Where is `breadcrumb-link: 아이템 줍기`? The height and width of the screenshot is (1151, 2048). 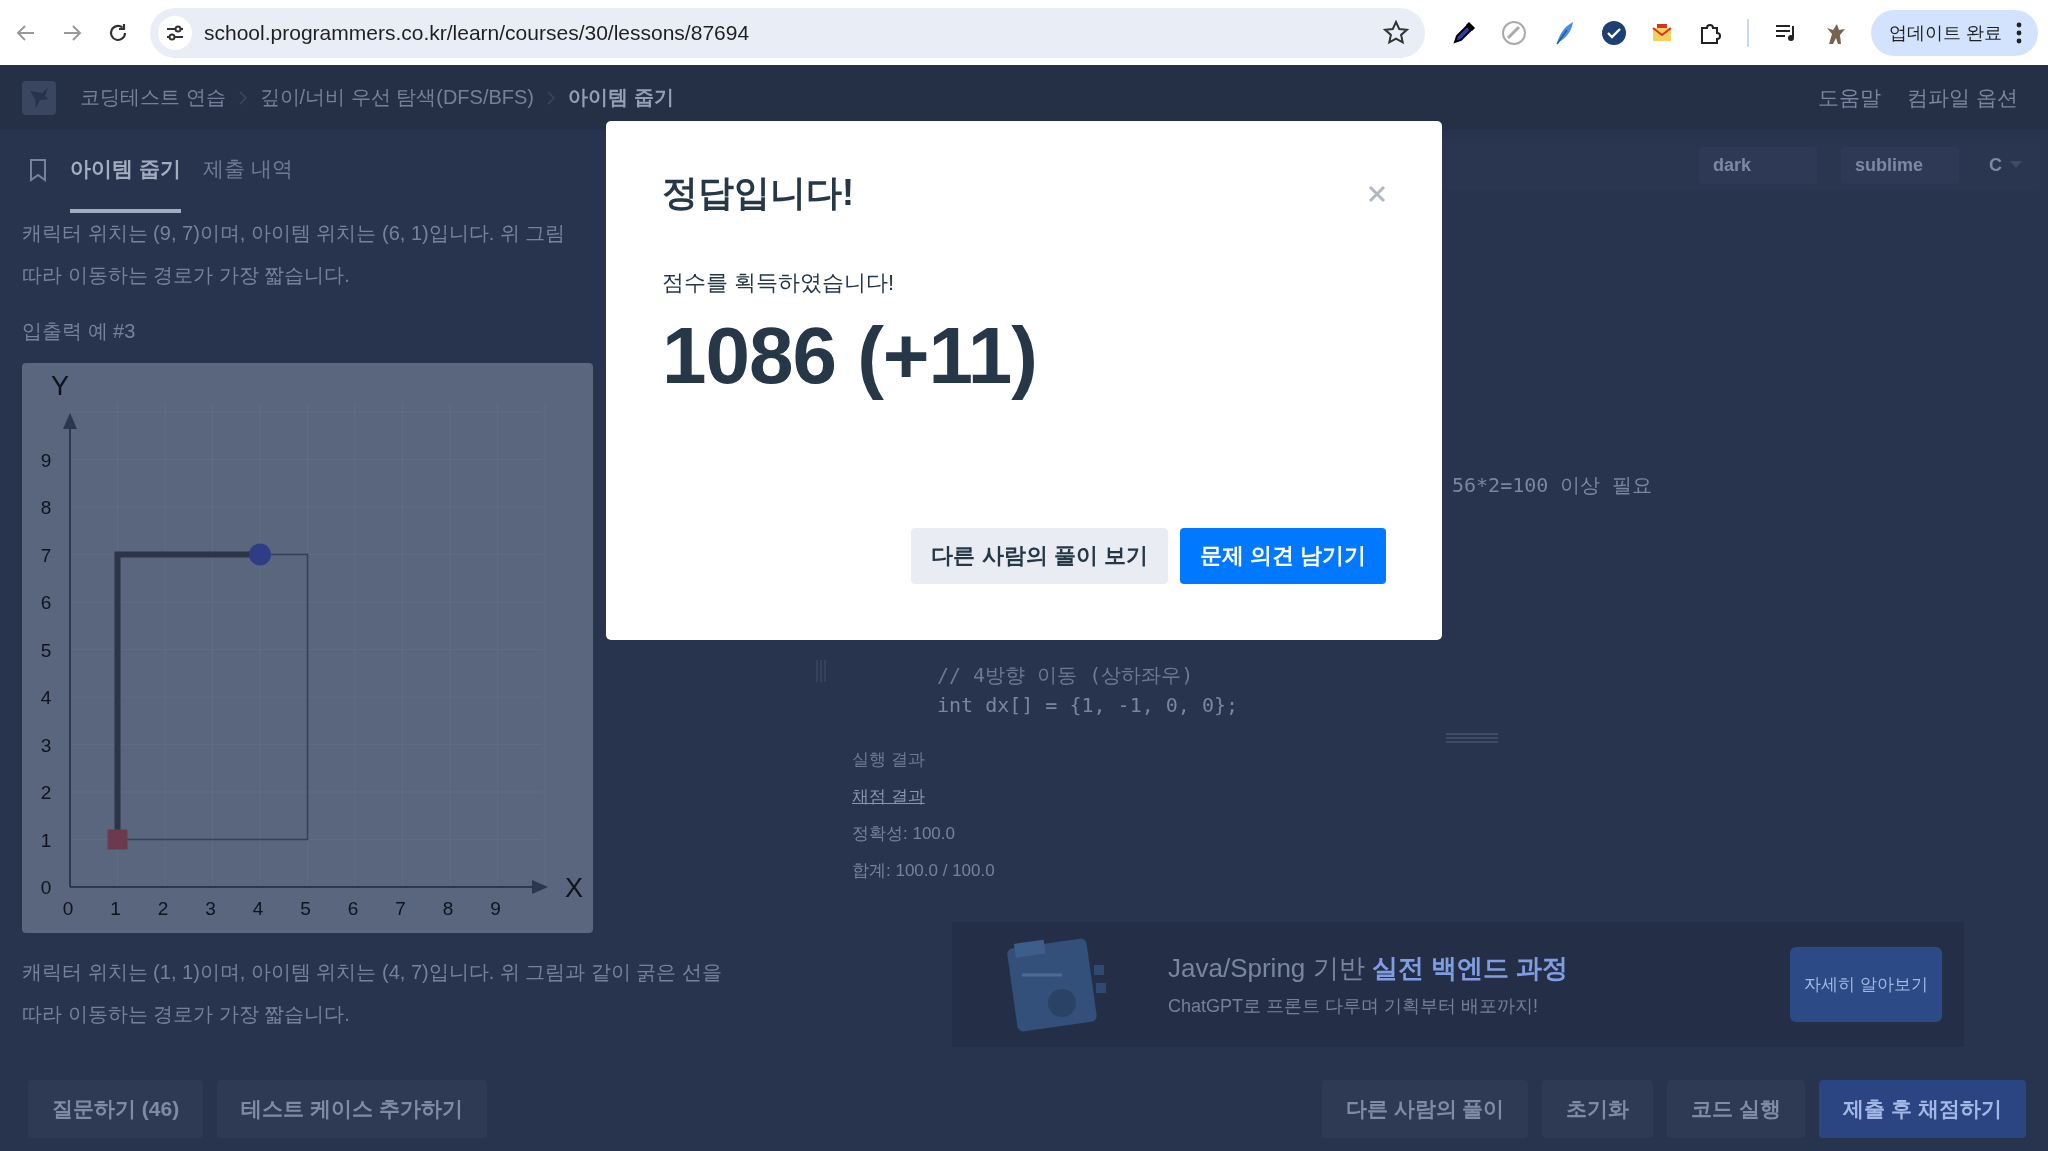
breadcrumb-link: 아이템 줍기 is located at coordinates (621, 97).